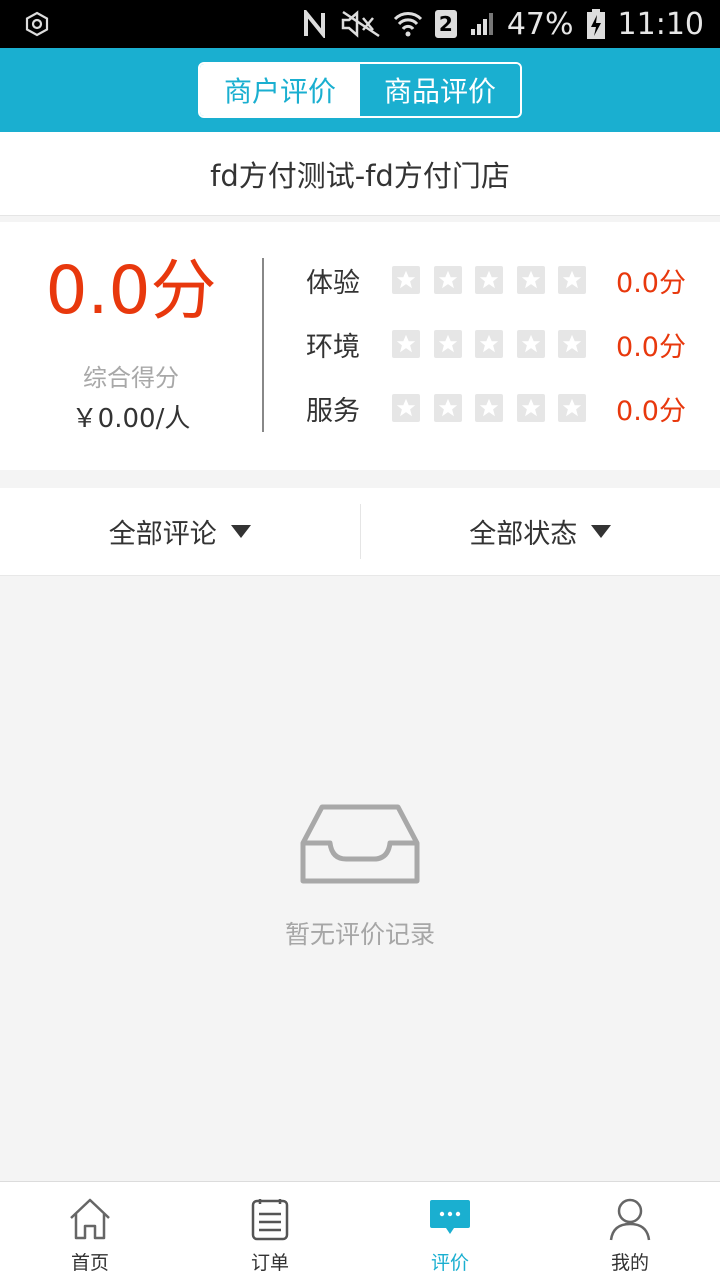 The image size is (720, 1280). What do you see at coordinates (407, 24) in the screenshot?
I see `wifi-icon` at bounding box center [407, 24].